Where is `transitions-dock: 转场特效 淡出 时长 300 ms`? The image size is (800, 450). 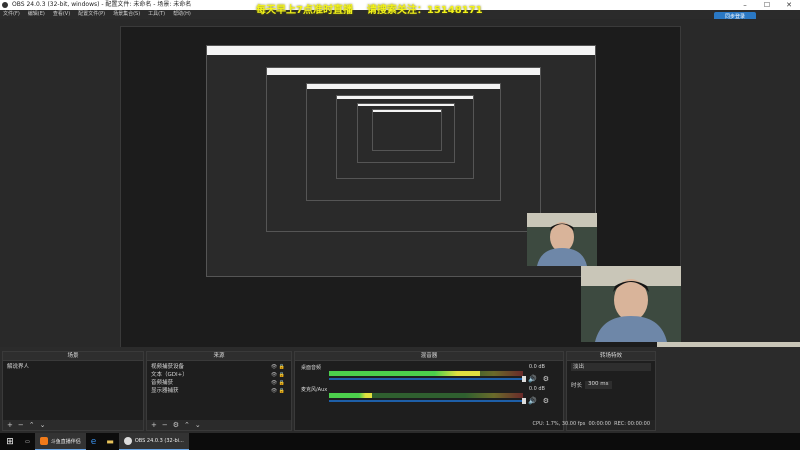 transitions-dock: 转场特效 淡出 时长 300 ms is located at coordinates (611, 391).